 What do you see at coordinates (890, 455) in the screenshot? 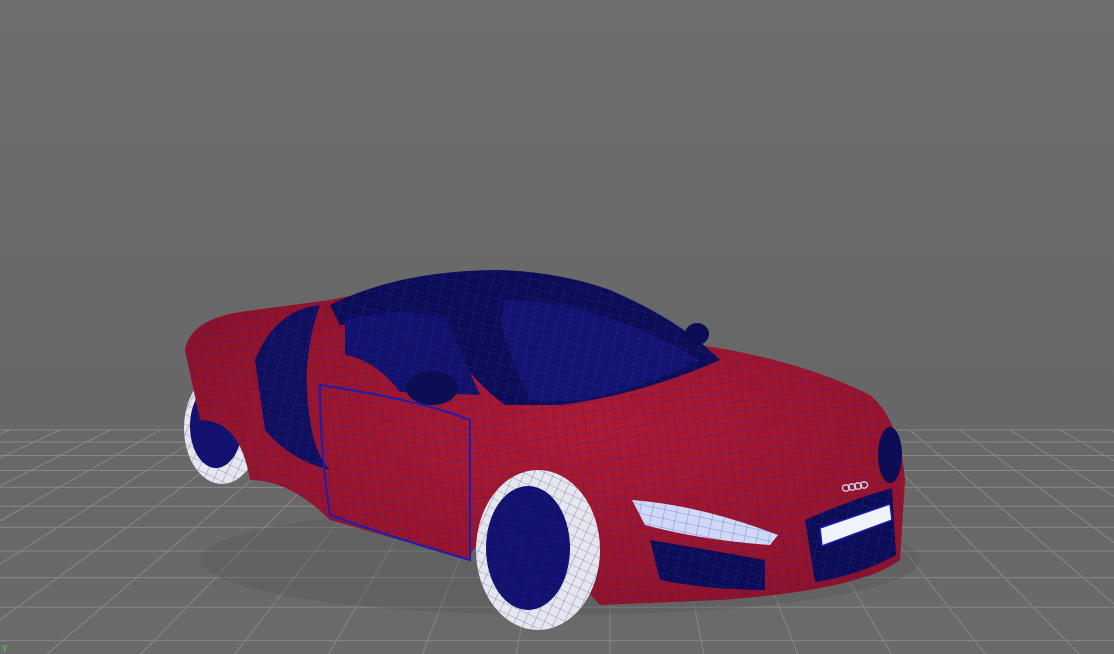
I see `front-right-wheel-hint` at bounding box center [890, 455].